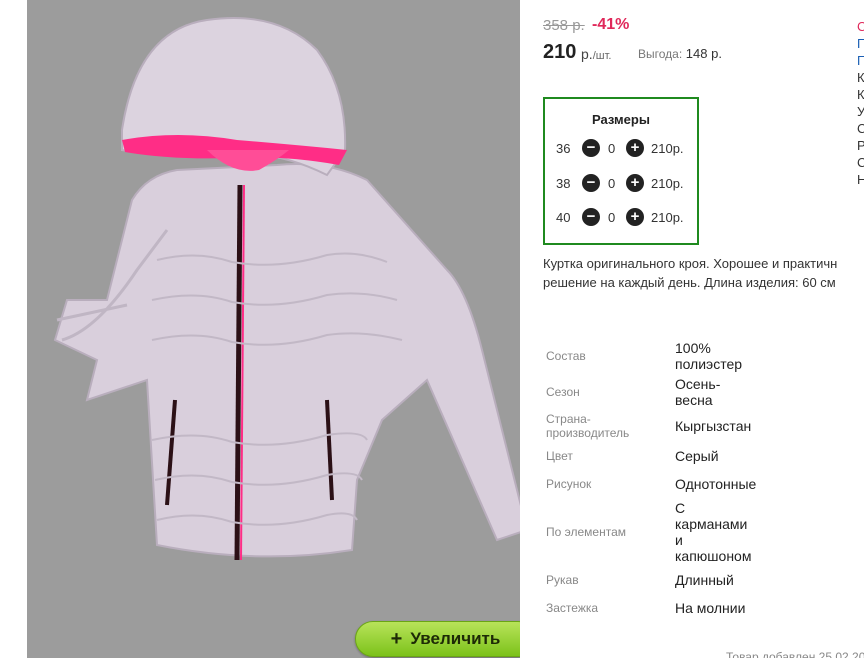 The width and height of the screenshot is (864, 658). Describe the element at coordinates (559, 456) in the screenshot. I see `attr-label-color: Цвет` at that location.